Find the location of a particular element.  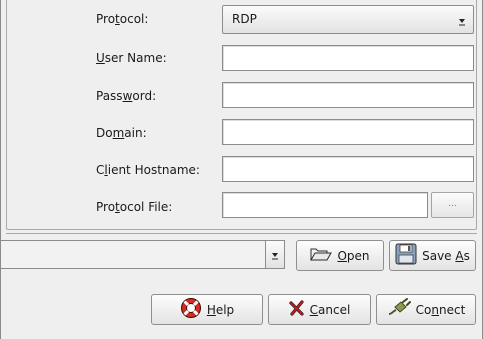

user-name-label: User Name: is located at coordinates (131, 58).